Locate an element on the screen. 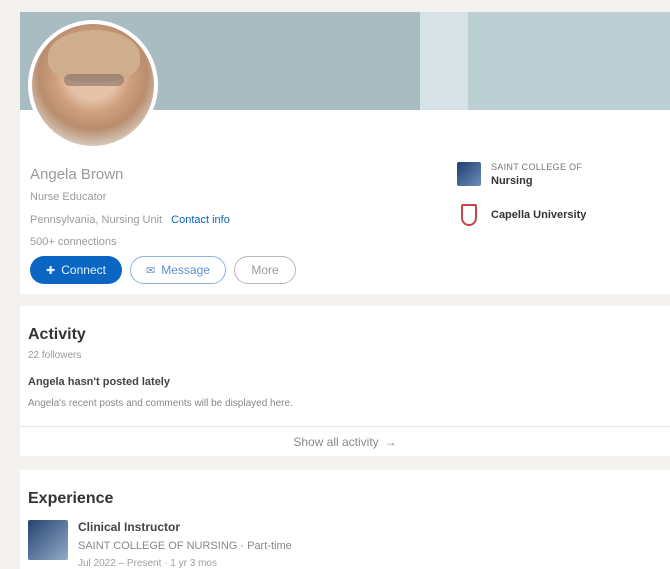 This screenshot has height=569, width=670. connect-label: Connect is located at coordinates (83, 270).